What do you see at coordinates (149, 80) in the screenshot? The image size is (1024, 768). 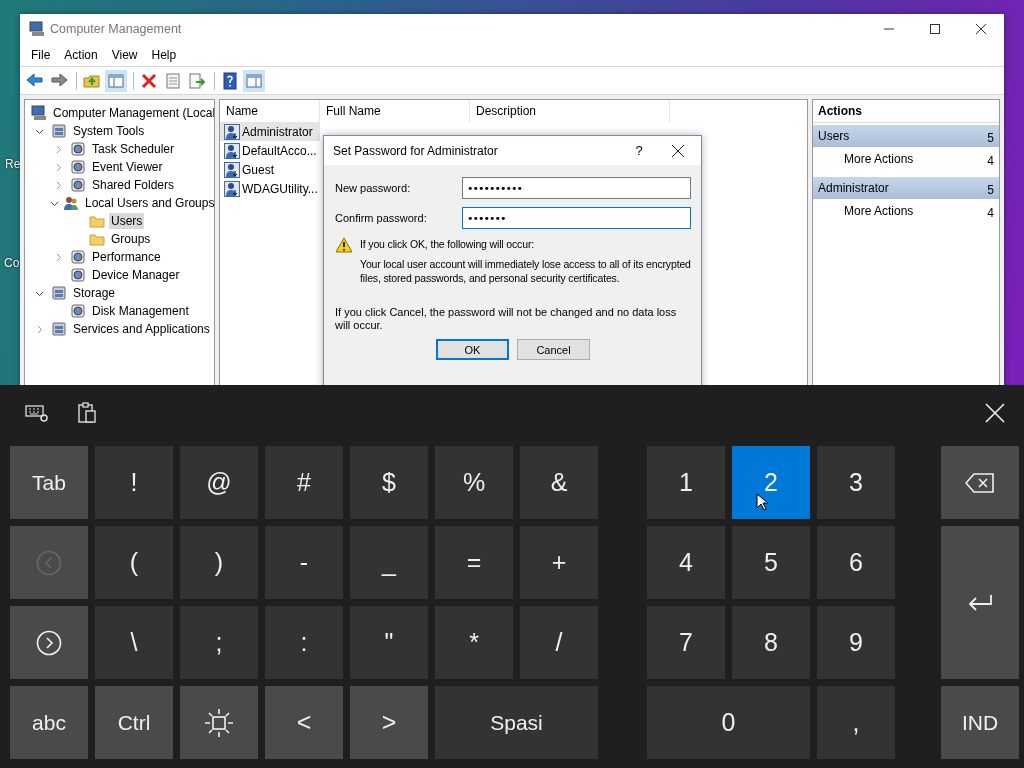 I see `delete-icon` at bounding box center [149, 80].